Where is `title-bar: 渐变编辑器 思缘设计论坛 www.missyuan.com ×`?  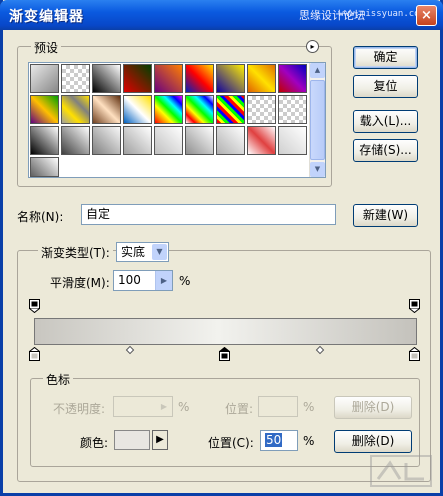 title-bar: 渐变编辑器 思缘设计论坛 www.missyuan.com × is located at coordinates (221, 15).